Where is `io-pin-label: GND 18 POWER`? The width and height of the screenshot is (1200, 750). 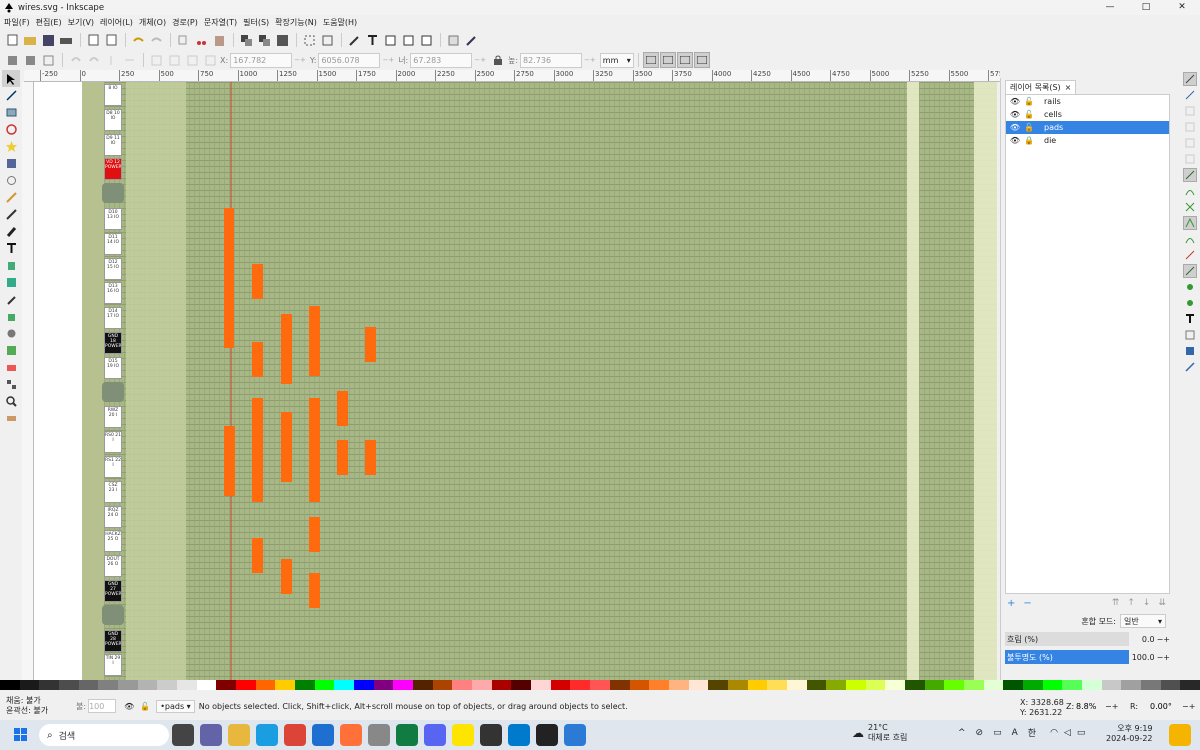 io-pin-label: GND 18 POWER is located at coordinates (113, 343).